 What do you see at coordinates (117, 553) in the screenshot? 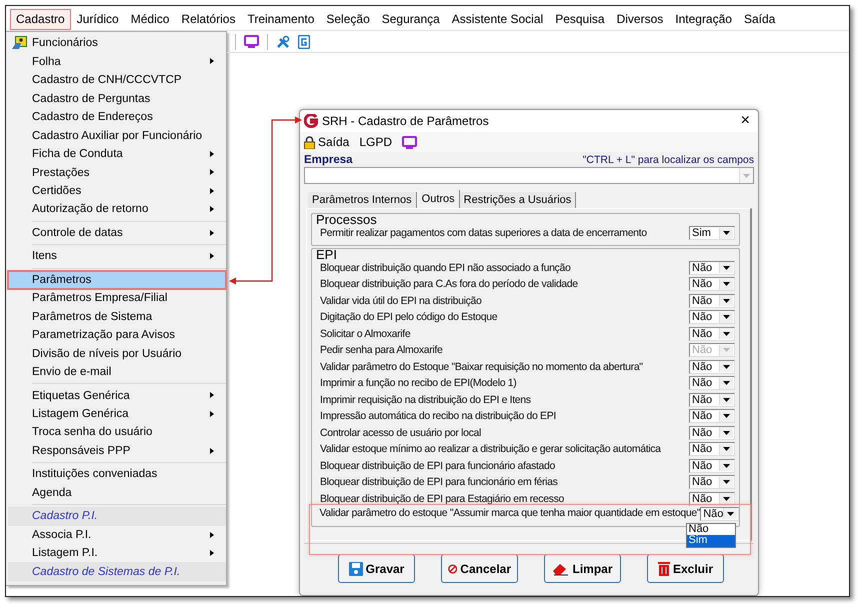
I see `menu-item: Listagem P.I.` at bounding box center [117, 553].